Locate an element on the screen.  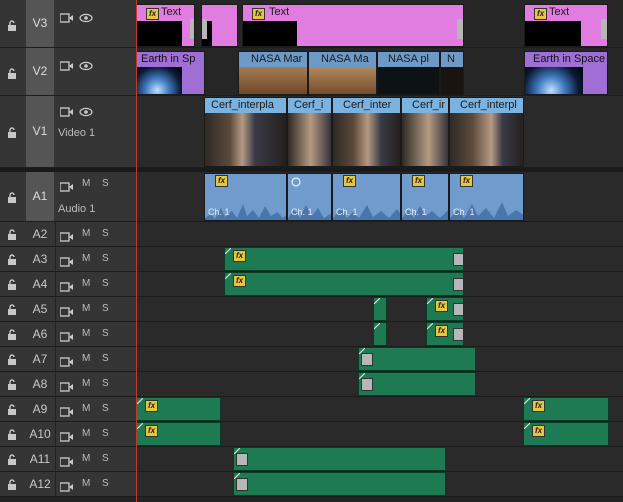
video-clip-cerf: Cerf_interpla is located at coordinates (245, 132).